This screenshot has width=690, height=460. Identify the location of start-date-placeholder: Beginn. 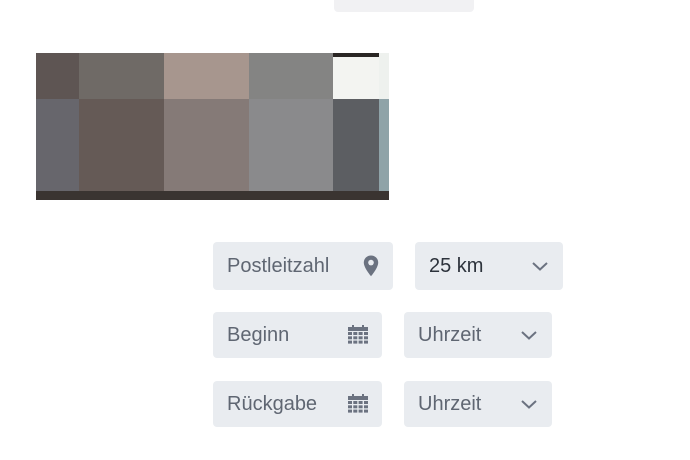
(258, 334).